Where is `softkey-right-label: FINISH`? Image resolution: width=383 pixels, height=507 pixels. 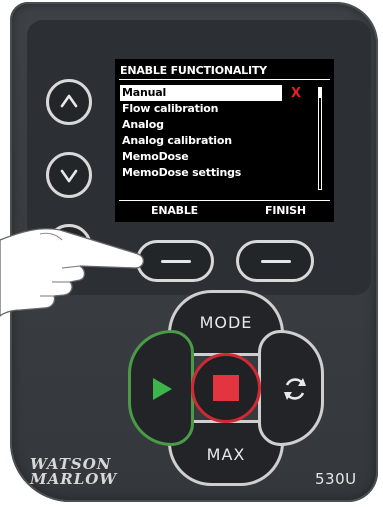
softkey-right-label: FINISH is located at coordinates (285, 210).